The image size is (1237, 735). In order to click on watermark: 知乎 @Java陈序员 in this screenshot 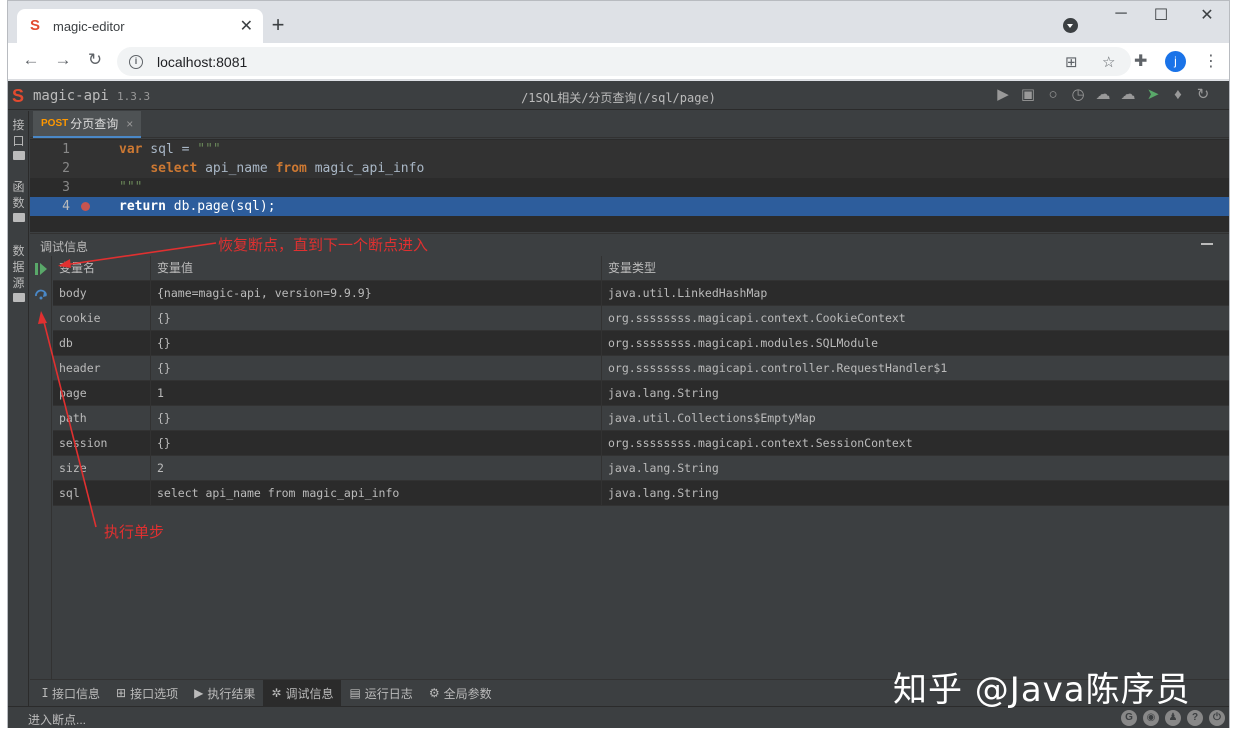, I will do `click(1042, 690)`.